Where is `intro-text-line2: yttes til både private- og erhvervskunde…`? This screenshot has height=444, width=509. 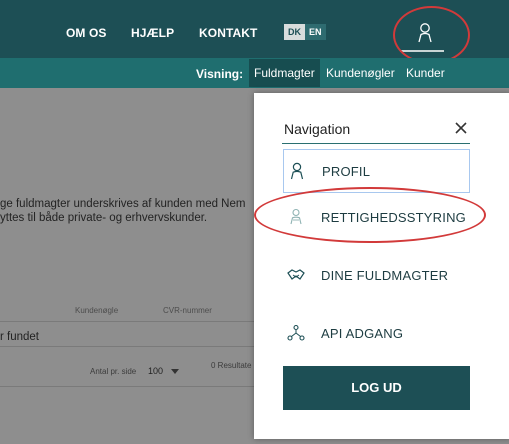
intro-text-line2: yttes til både private- og erhvervskunde… is located at coordinates (104, 218).